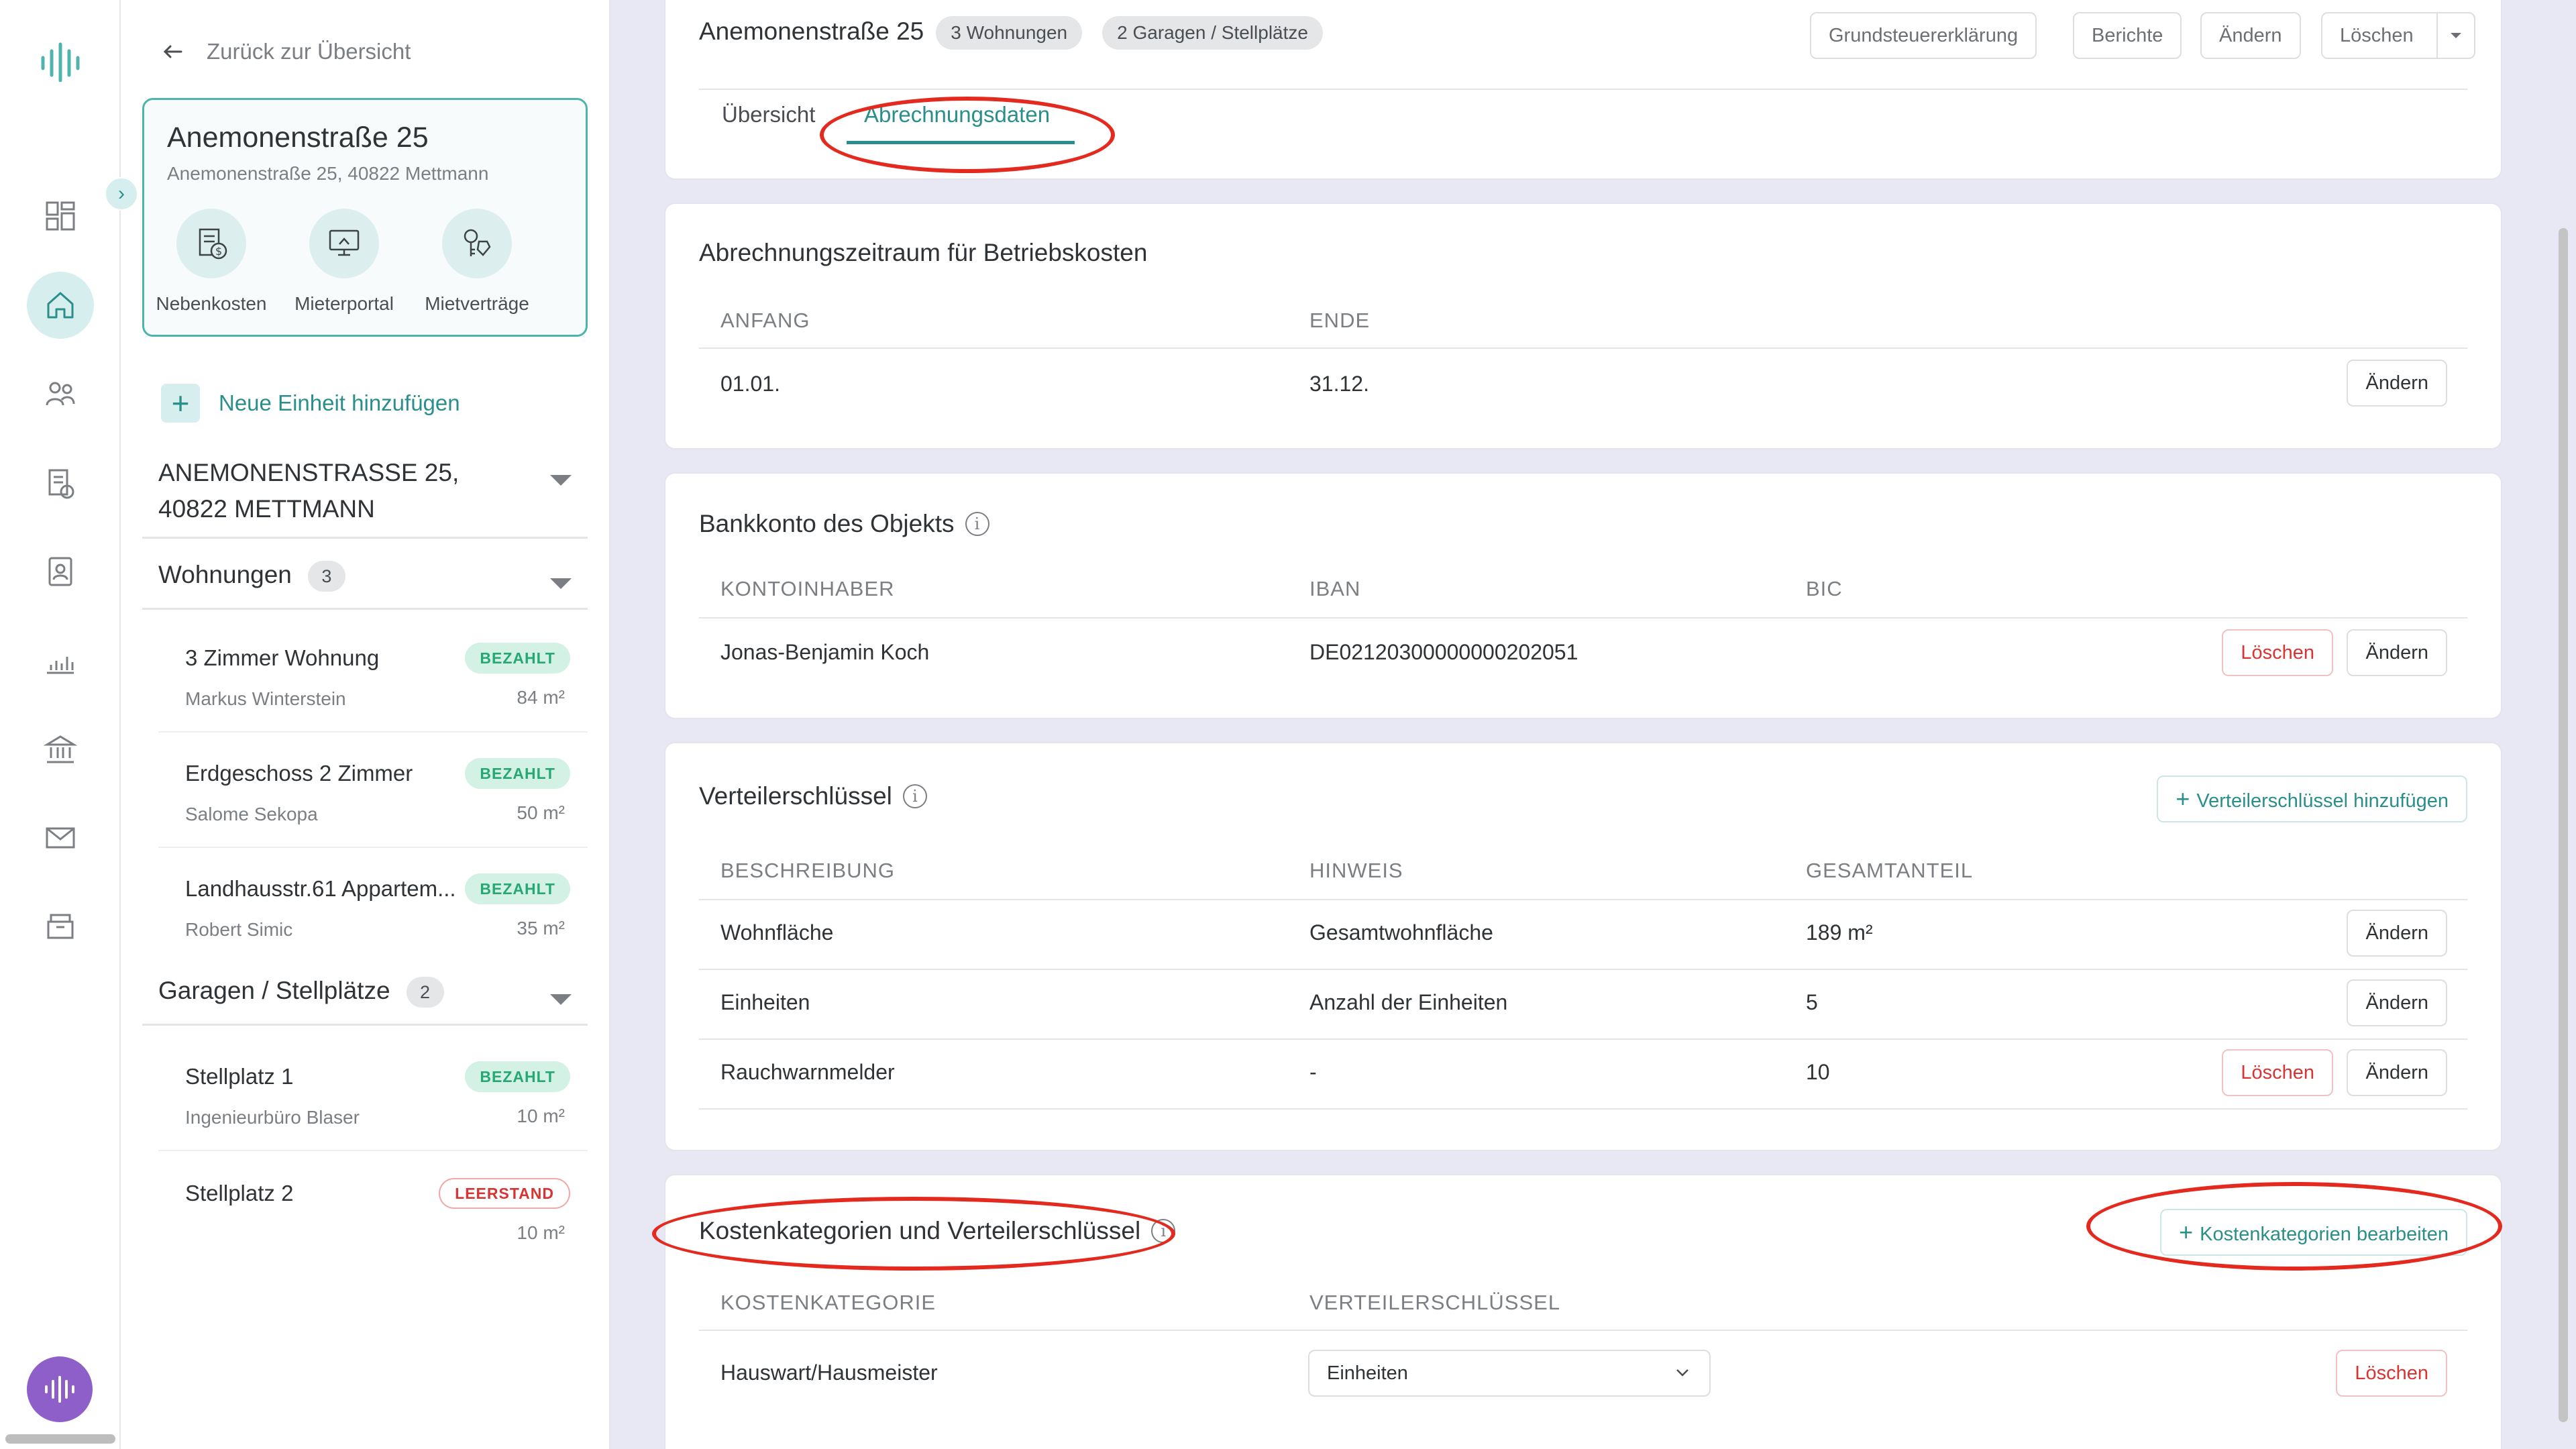  What do you see at coordinates (60, 216) in the screenshot?
I see `dashboard-icon` at bounding box center [60, 216].